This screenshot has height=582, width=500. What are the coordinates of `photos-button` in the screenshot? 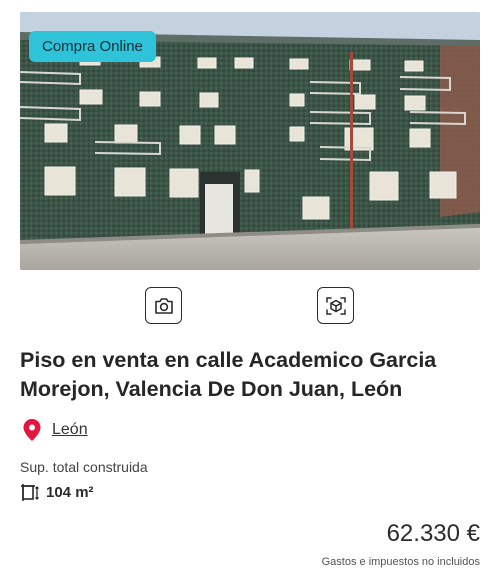 It's located at (163, 305).